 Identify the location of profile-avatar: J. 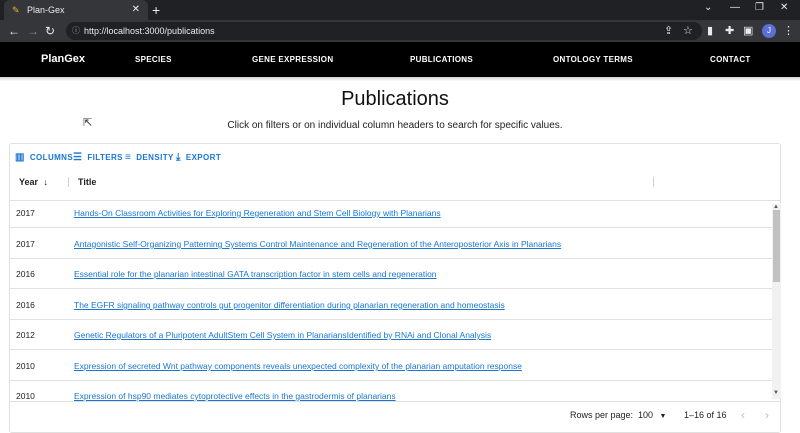
(769, 31).